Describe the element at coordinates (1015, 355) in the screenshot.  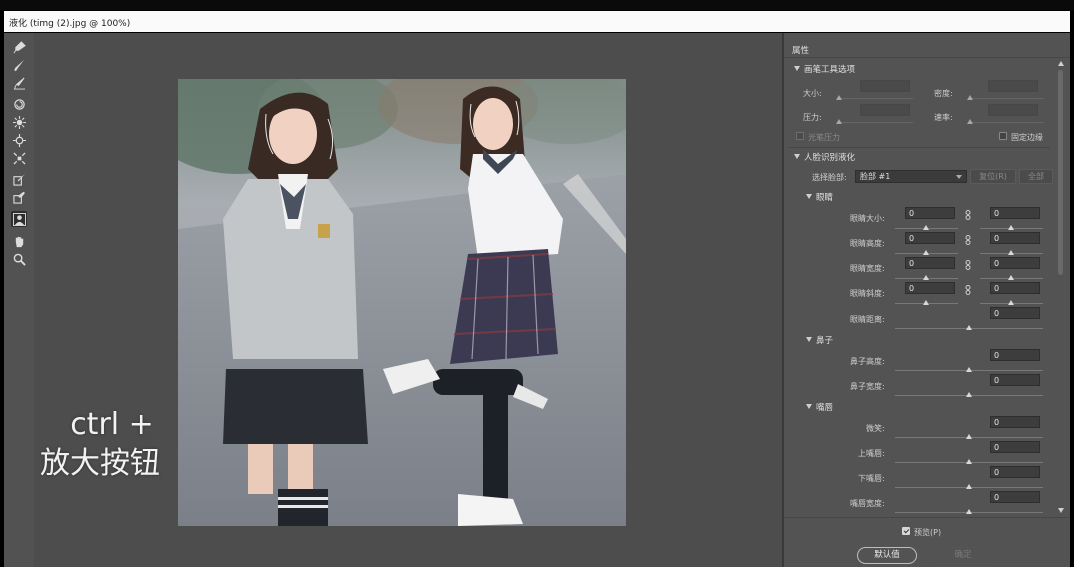
I see `nose-height-field: 0` at that location.